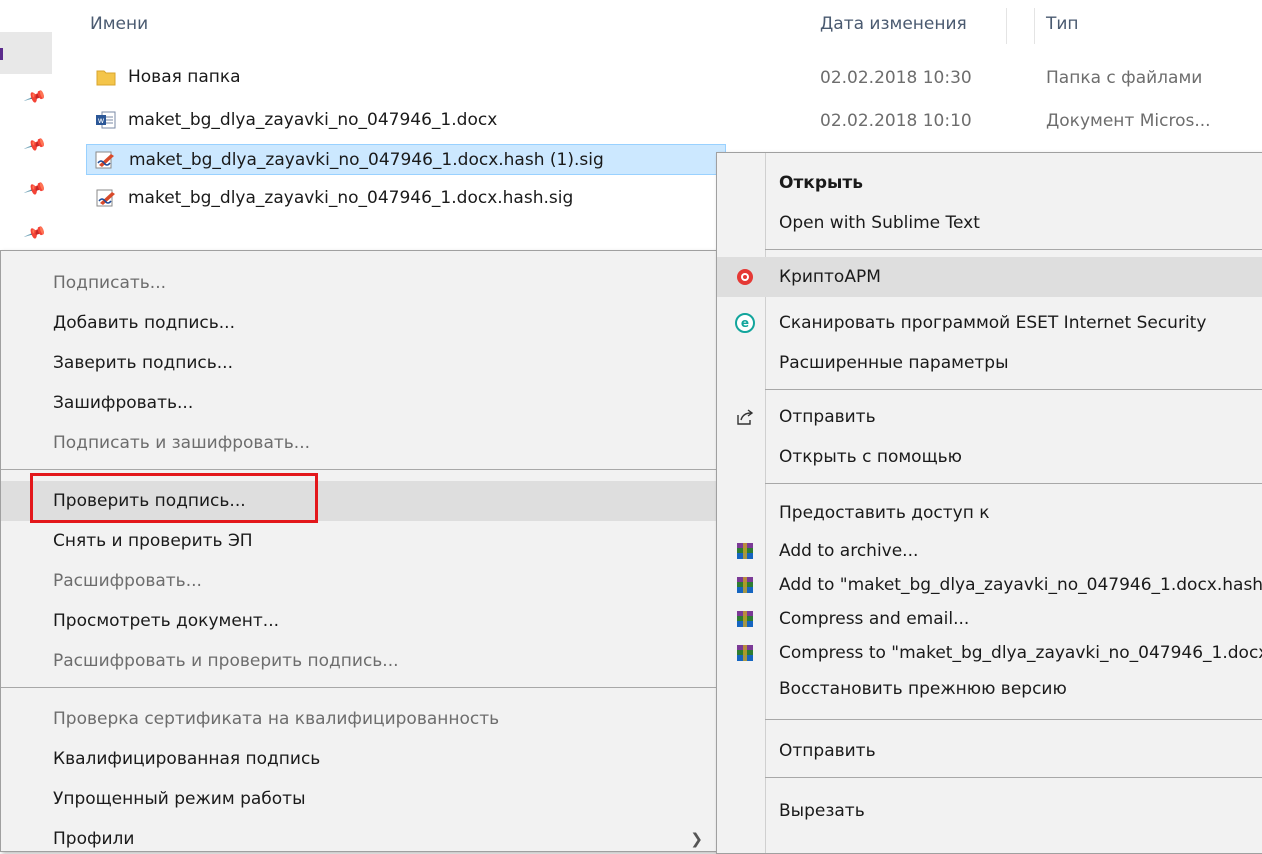 This screenshot has width=1262, height=854. Describe the element at coordinates (896, 121) in the screenshot. I see `file-date: 02.02.2018 10:10` at that location.